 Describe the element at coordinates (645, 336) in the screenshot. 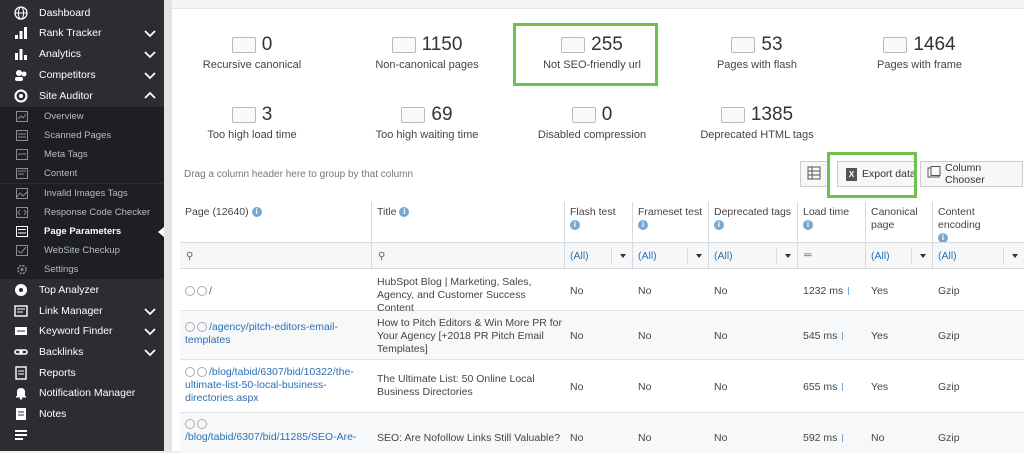

I see `cell-frameset: No` at that location.